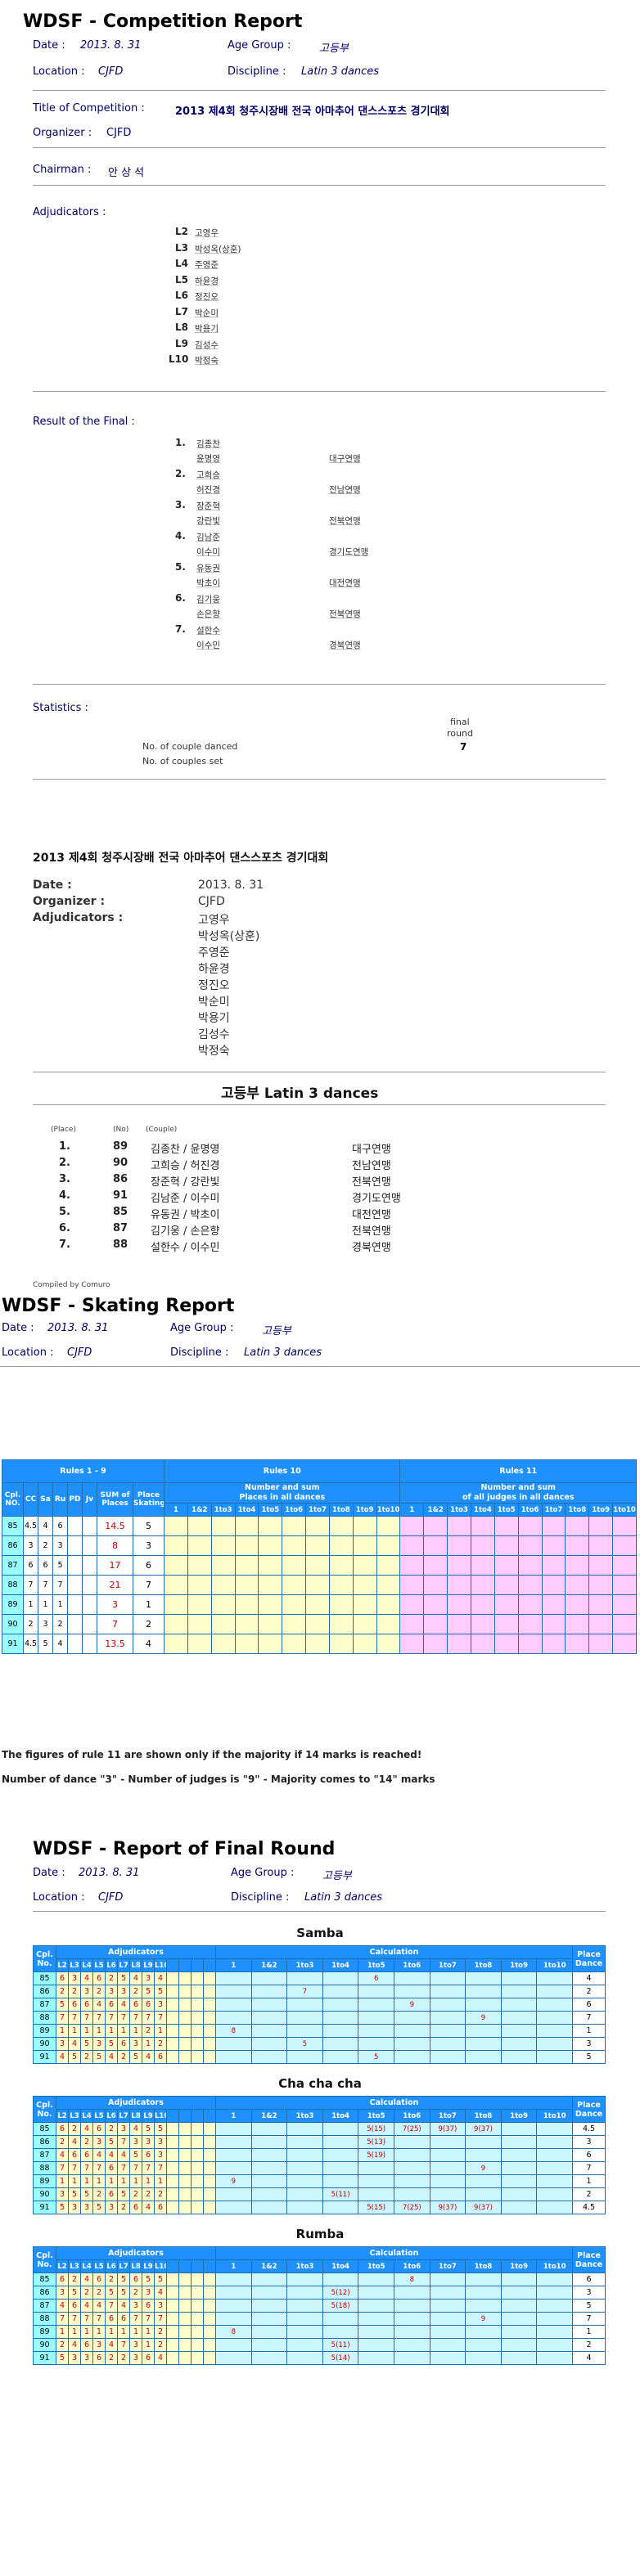 Image resolution: width=640 pixels, height=2576 pixels. Describe the element at coordinates (207, 329) in the screenshot. I see `adjudicator-name: 박용기` at that location.